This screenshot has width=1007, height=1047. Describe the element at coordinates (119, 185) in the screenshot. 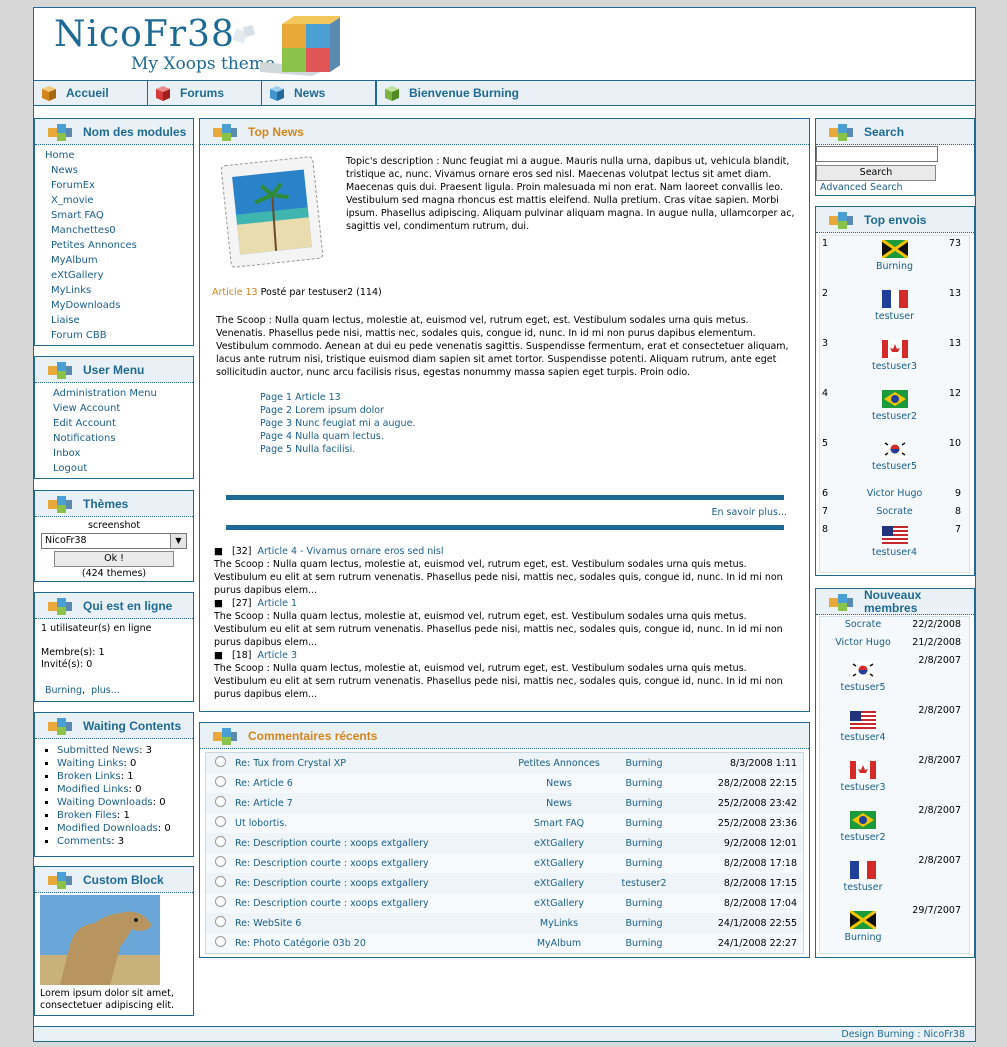

I see `module-link: ForumEx` at that location.